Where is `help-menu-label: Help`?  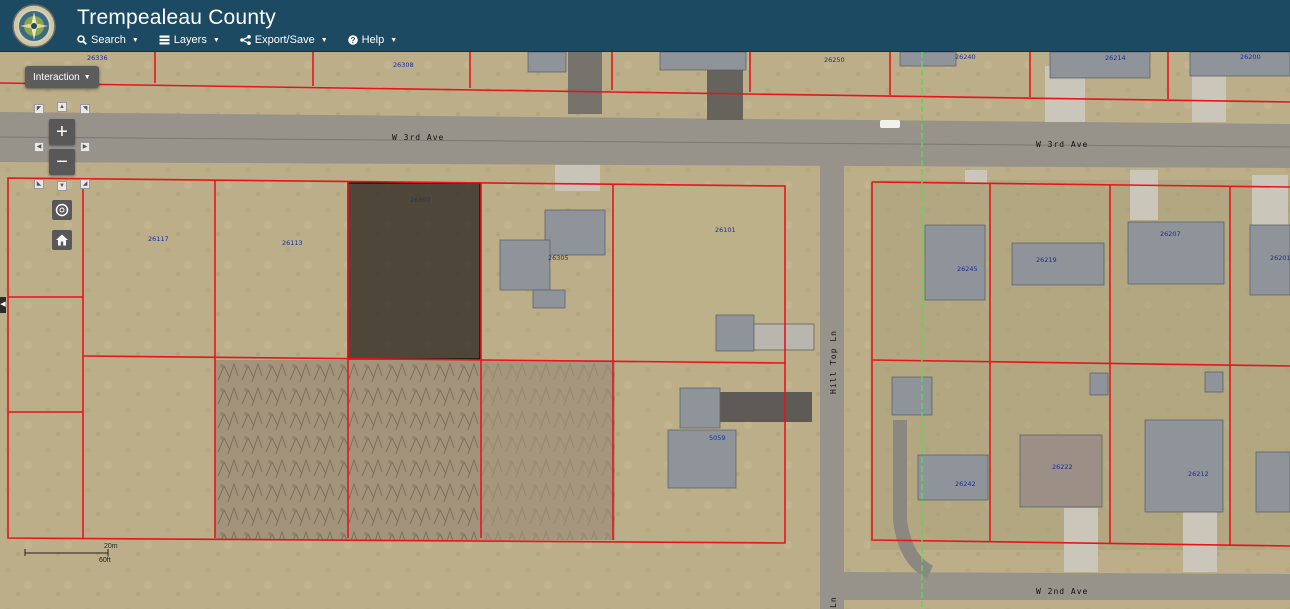 help-menu-label: Help is located at coordinates (373, 40).